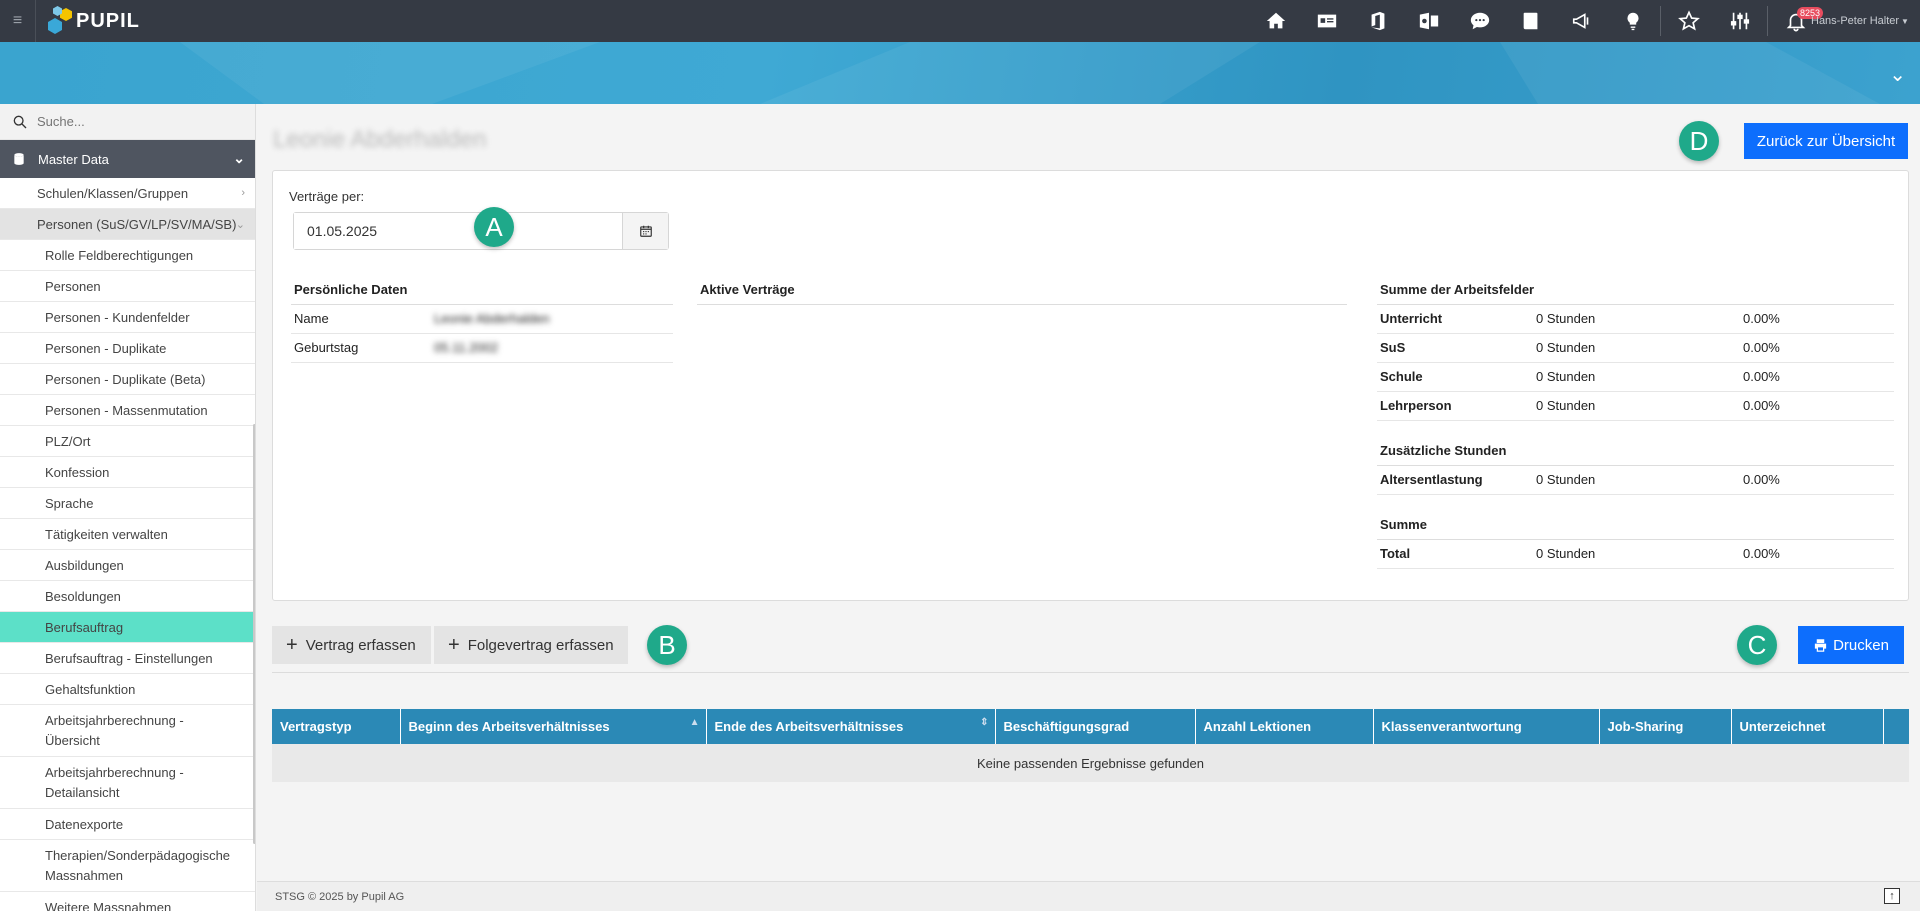 Image resolution: width=1920 pixels, height=911 pixels. I want to click on footer-text: STSG © 2025 by Pupil AG, so click(340, 896).